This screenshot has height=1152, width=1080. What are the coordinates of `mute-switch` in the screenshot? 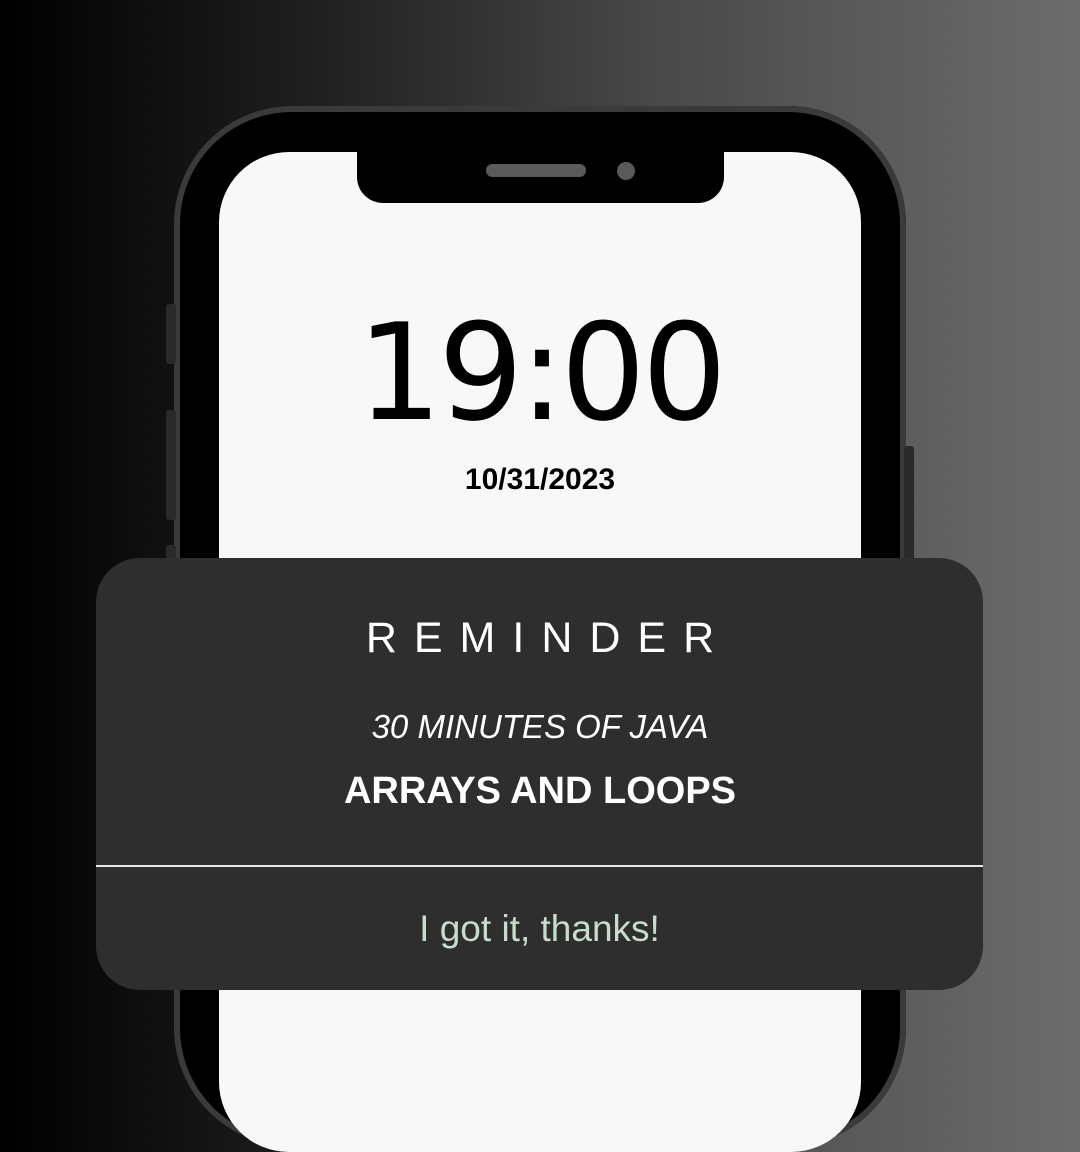 It's located at (171, 334).